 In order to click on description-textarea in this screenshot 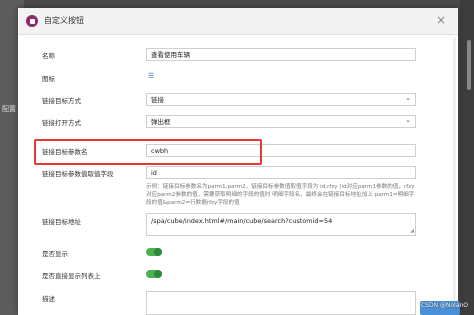, I will do `click(281, 303)`.